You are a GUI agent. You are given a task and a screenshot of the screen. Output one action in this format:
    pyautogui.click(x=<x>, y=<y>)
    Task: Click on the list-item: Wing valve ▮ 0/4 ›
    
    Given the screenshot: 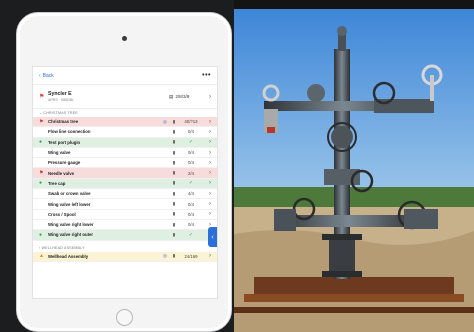 What is the action you would take?
    pyautogui.click(x=125, y=153)
    